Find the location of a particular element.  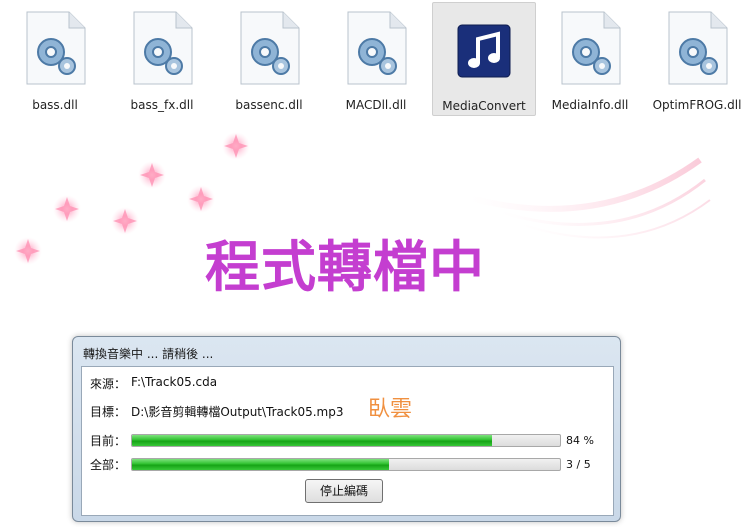

file-item: bassenc.dll is located at coordinates (269, 59).